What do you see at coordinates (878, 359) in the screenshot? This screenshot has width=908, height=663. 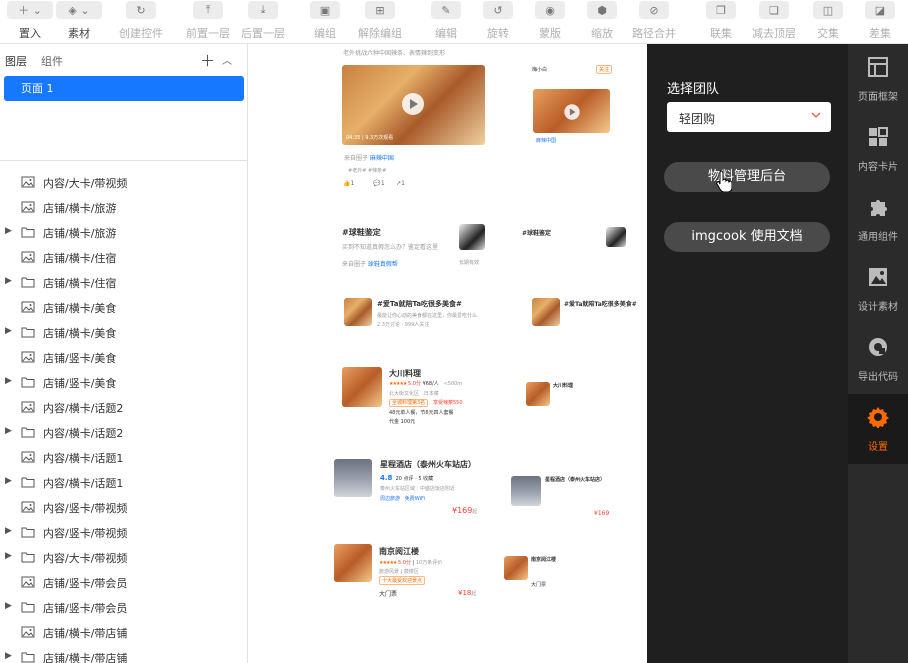 I see `nav-export-code: 导出代码` at bounding box center [878, 359].